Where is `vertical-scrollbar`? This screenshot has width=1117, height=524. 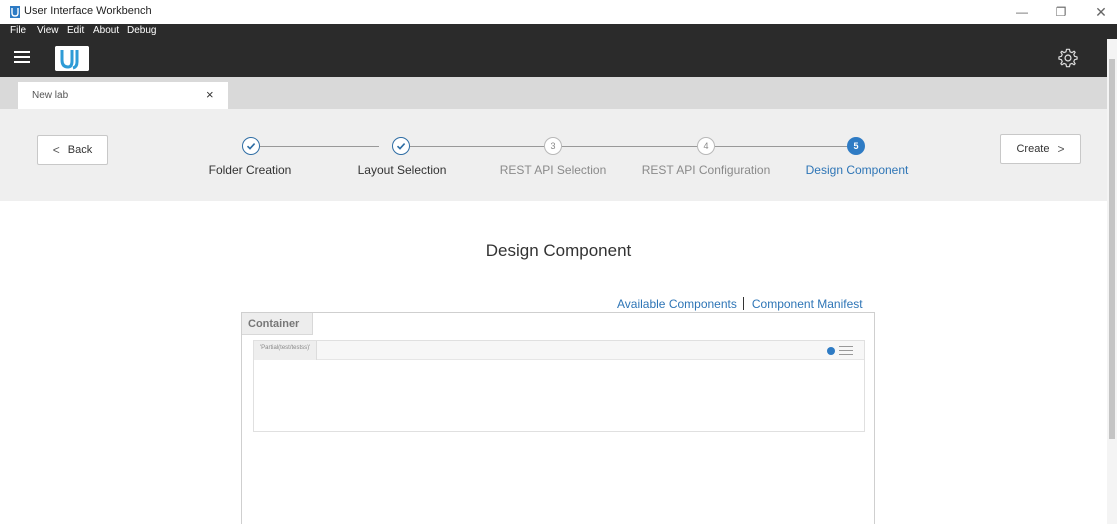 vertical-scrollbar is located at coordinates (1112, 281).